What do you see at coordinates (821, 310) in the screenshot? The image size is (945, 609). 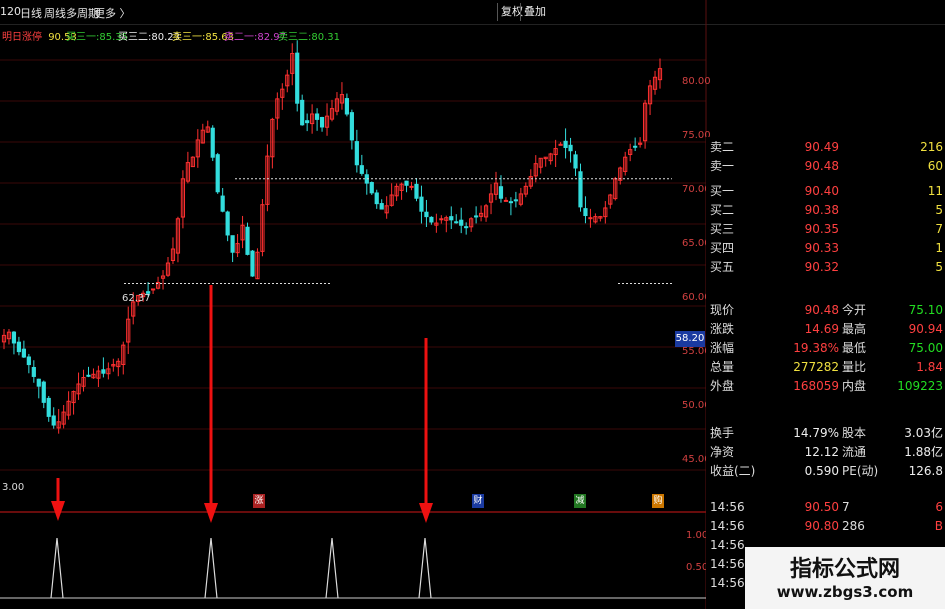 I see `stat-value: 90.48` at bounding box center [821, 310].